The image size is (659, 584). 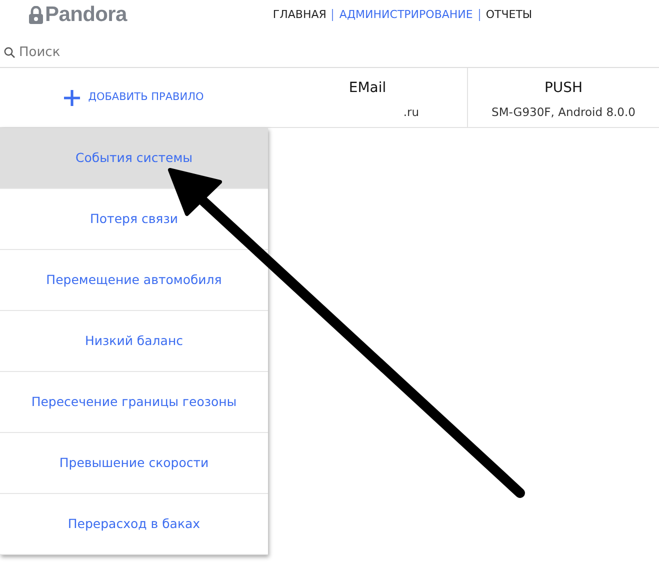 I want to click on nav-link: ОТЧЕТЫ, so click(x=509, y=15).